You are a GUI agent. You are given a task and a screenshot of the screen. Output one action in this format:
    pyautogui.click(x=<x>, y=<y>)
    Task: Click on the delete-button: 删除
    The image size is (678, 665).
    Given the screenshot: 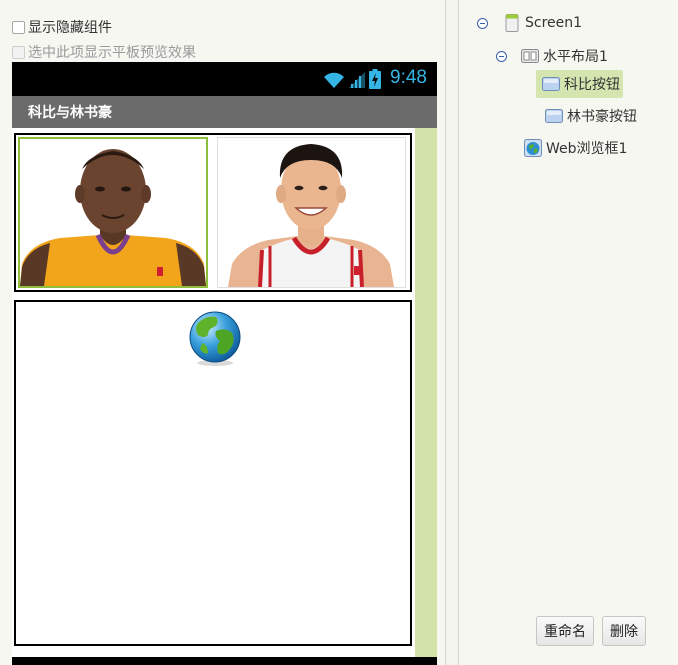 What is the action you would take?
    pyautogui.click(x=624, y=631)
    